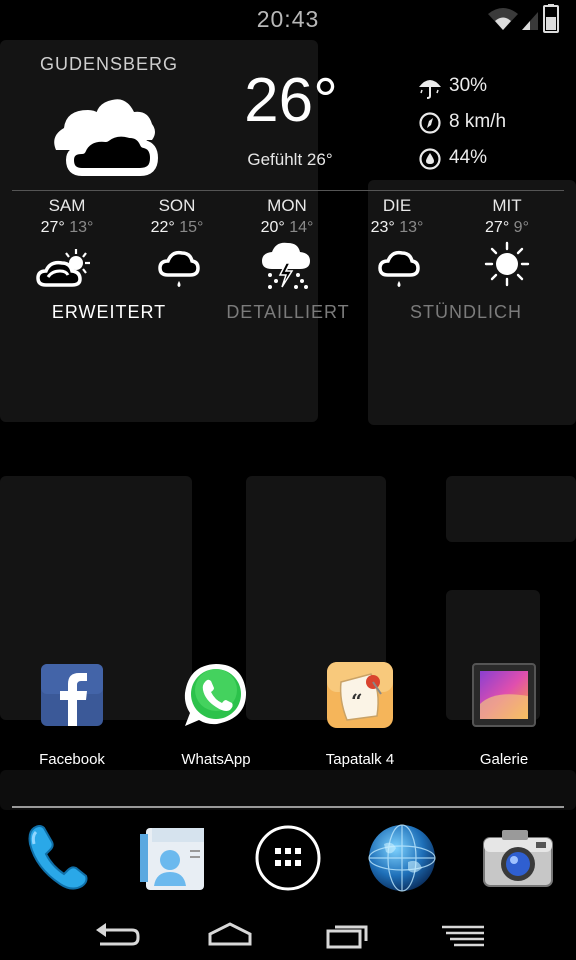 The height and width of the screenshot is (960, 576). I want to click on nav-recent-apps-button, so click(348, 935).